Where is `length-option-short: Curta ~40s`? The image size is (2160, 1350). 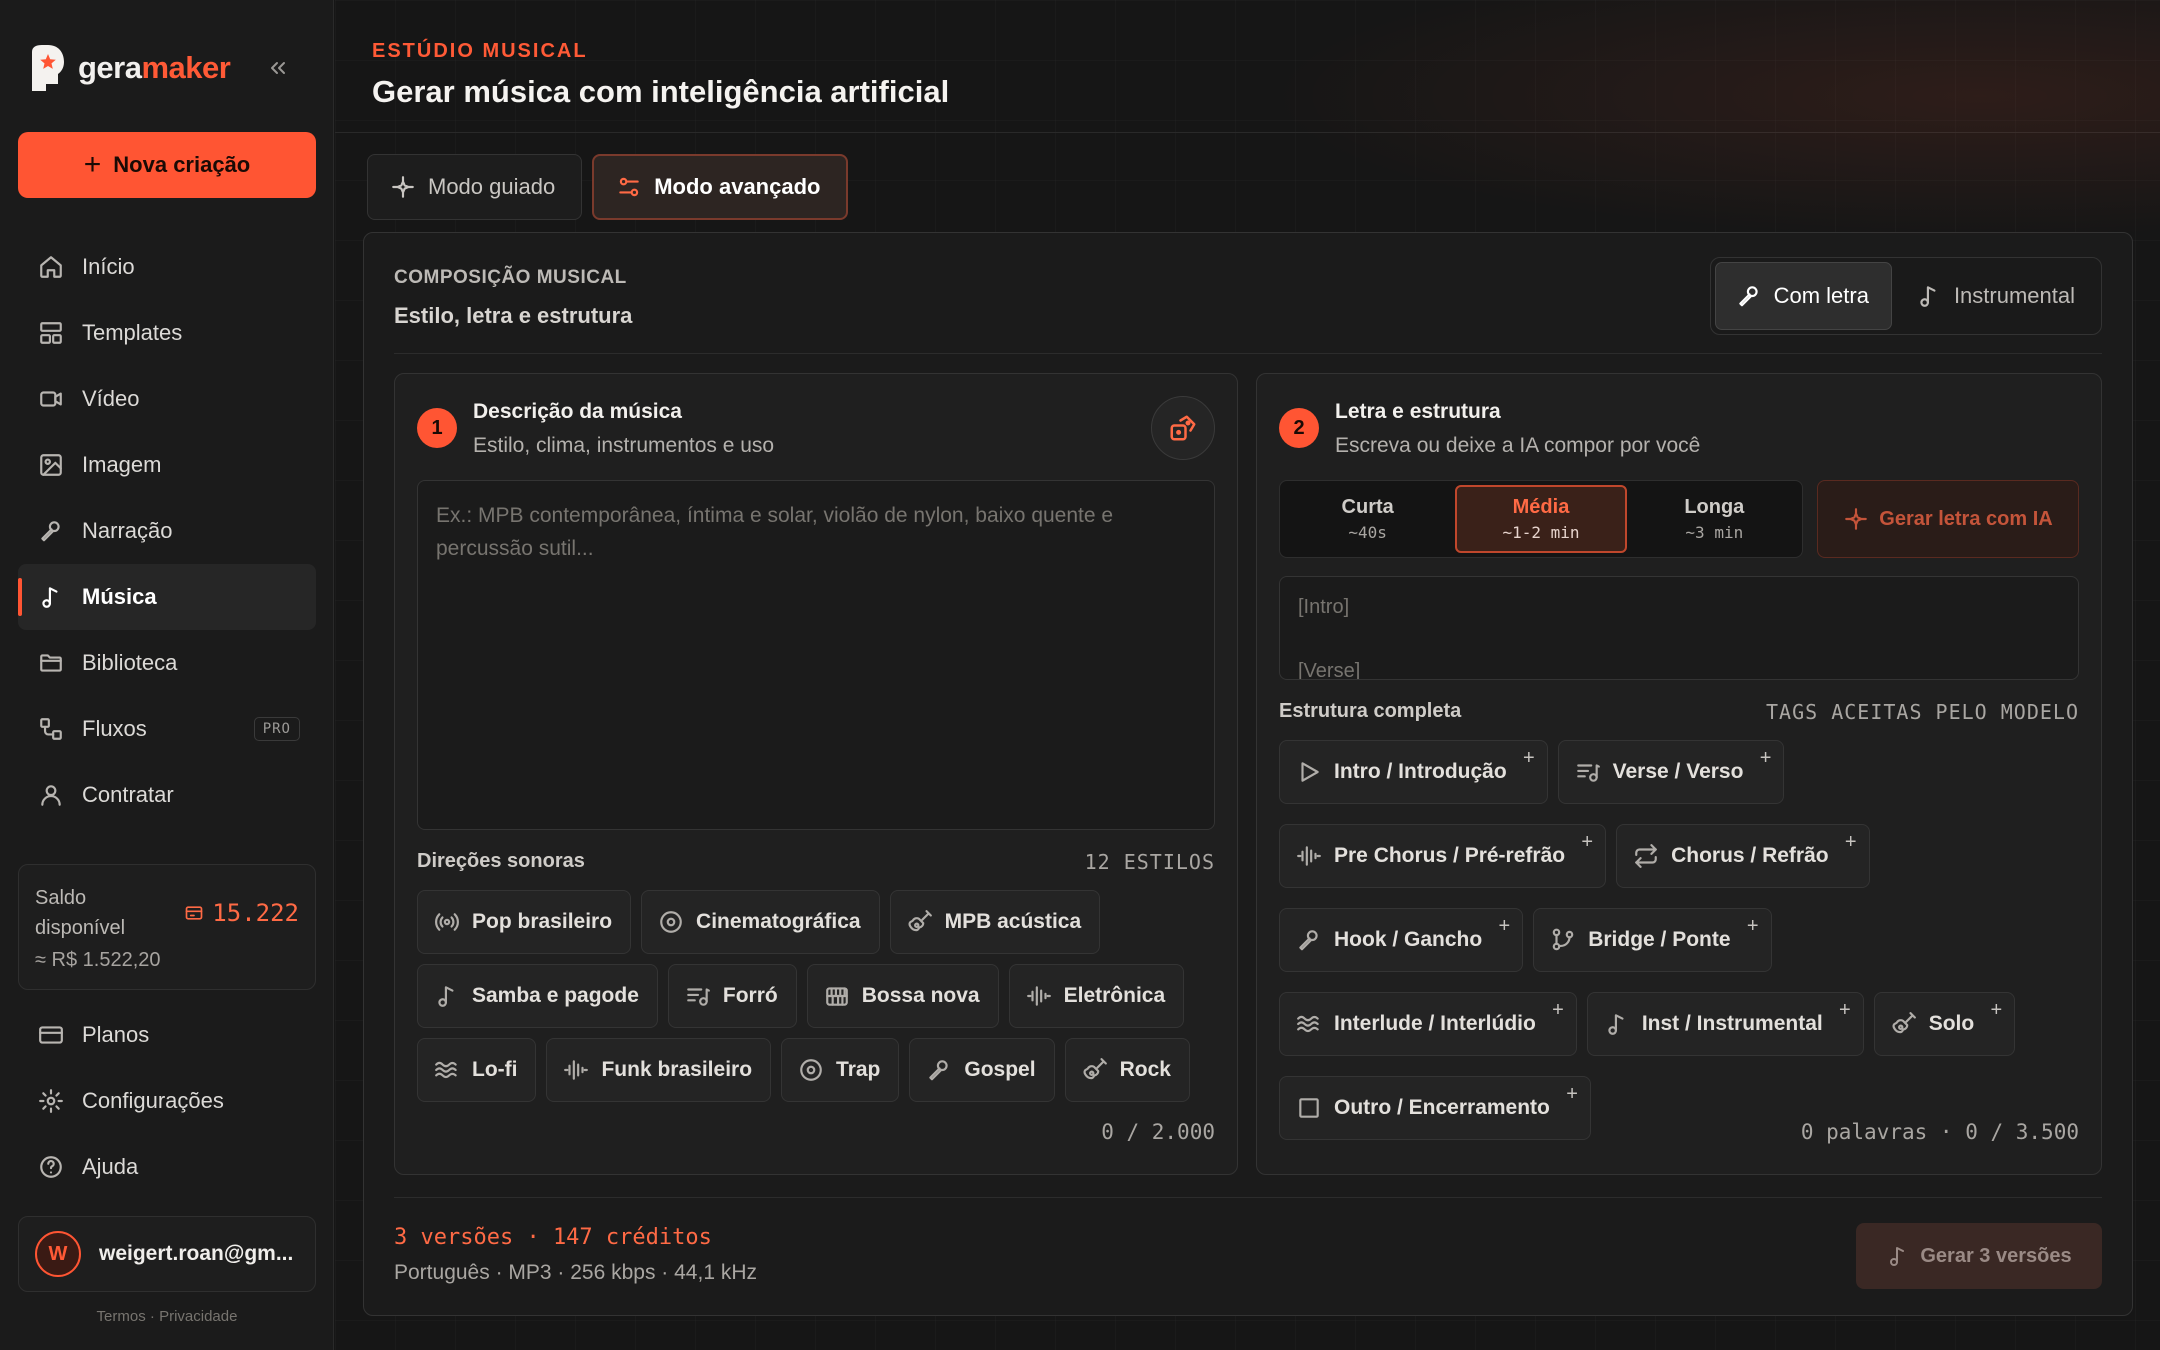 length-option-short: Curta ~40s is located at coordinates (1367, 519).